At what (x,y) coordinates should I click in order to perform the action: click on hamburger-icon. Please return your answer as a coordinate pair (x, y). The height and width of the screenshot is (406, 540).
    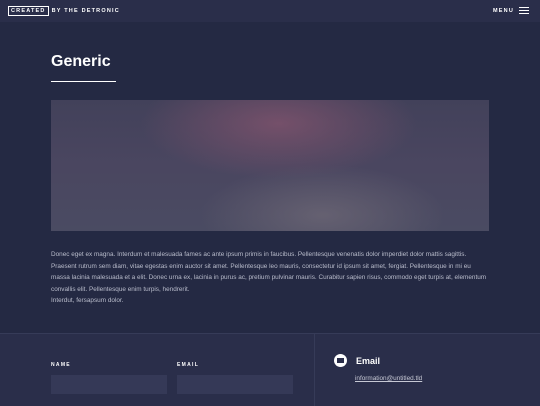
    Looking at the image, I should click on (524, 10).